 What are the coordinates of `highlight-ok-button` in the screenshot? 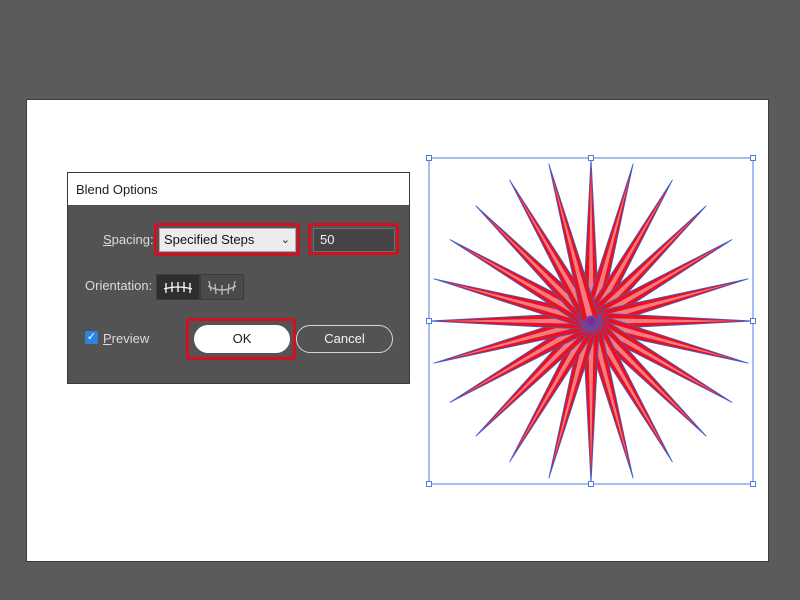 It's located at (241, 339).